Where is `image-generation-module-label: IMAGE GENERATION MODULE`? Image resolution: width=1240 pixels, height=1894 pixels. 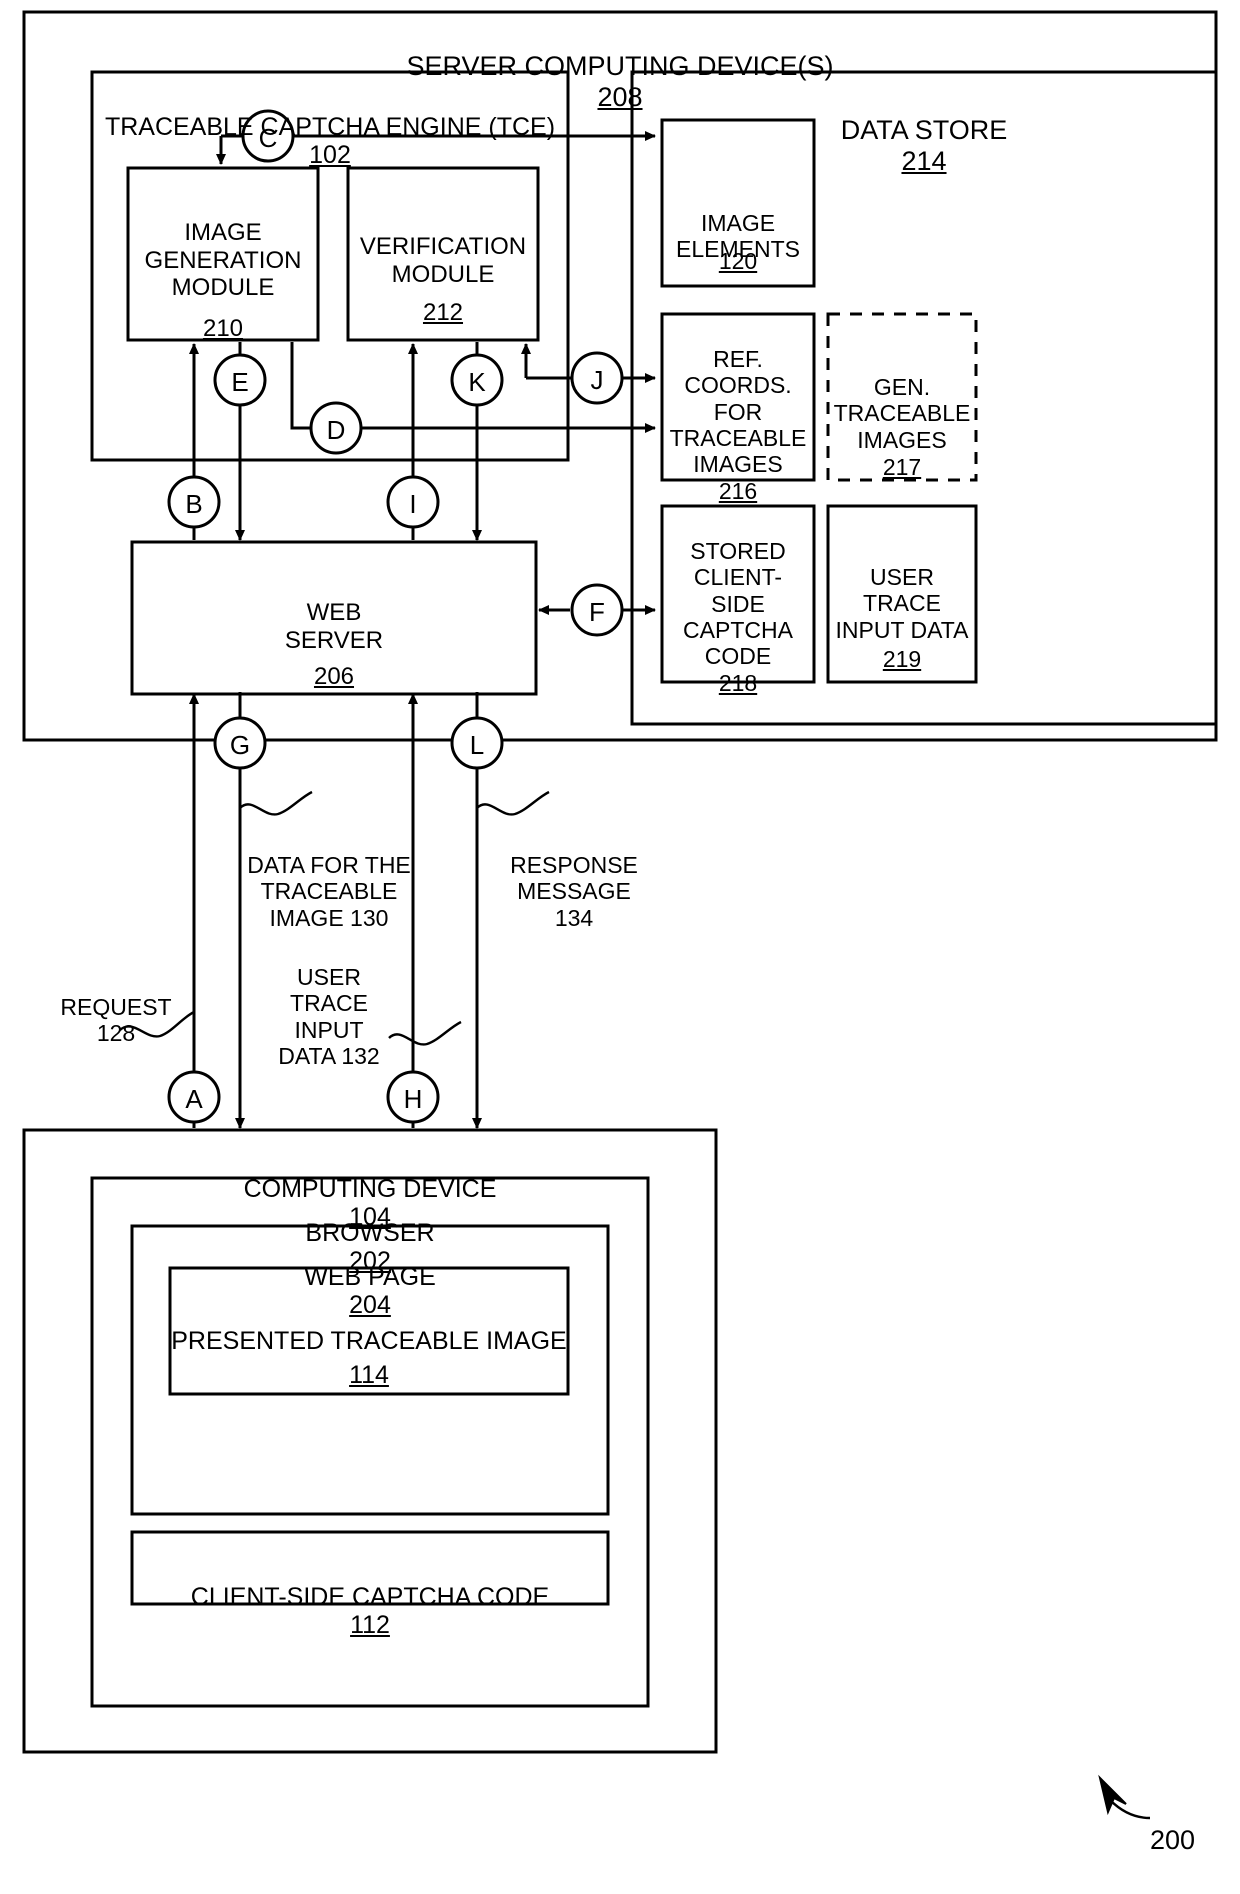
image-generation-module-label: IMAGE GENERATION MODULE is located at coordinates (223, 246).